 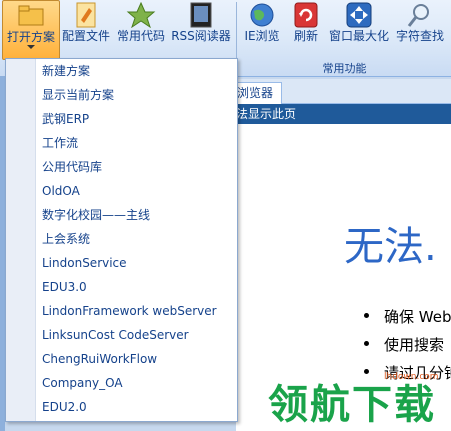 What do you see at coordinates (129, 311) in the screenshot?
I see `menu-item: LindonFramework webServer` at bounding box center [129, 311].